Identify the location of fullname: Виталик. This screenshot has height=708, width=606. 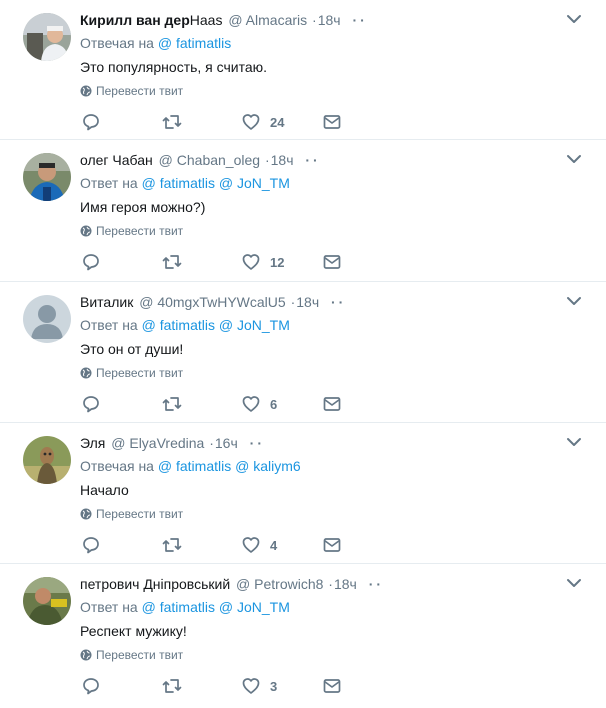
(106, 302).